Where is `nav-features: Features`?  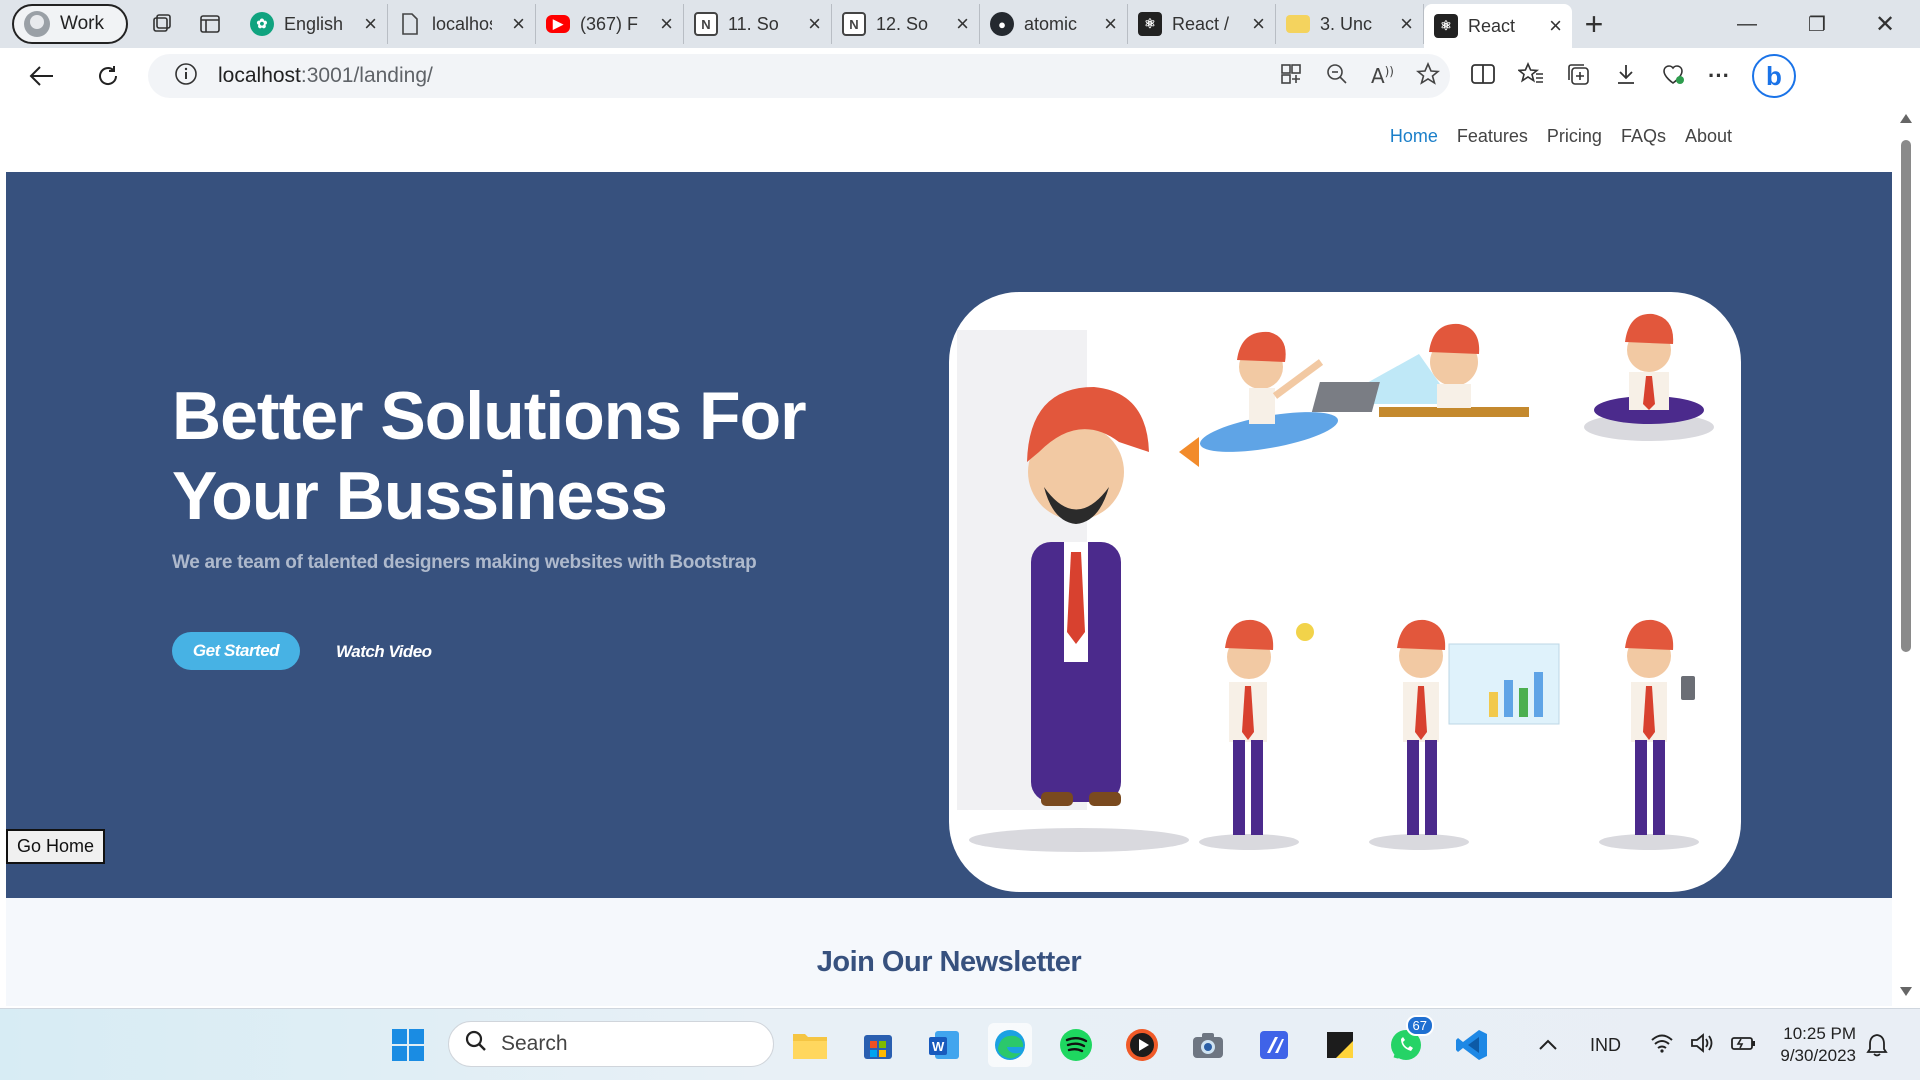
nav-features: Features is located at coordinates (1492, 136).